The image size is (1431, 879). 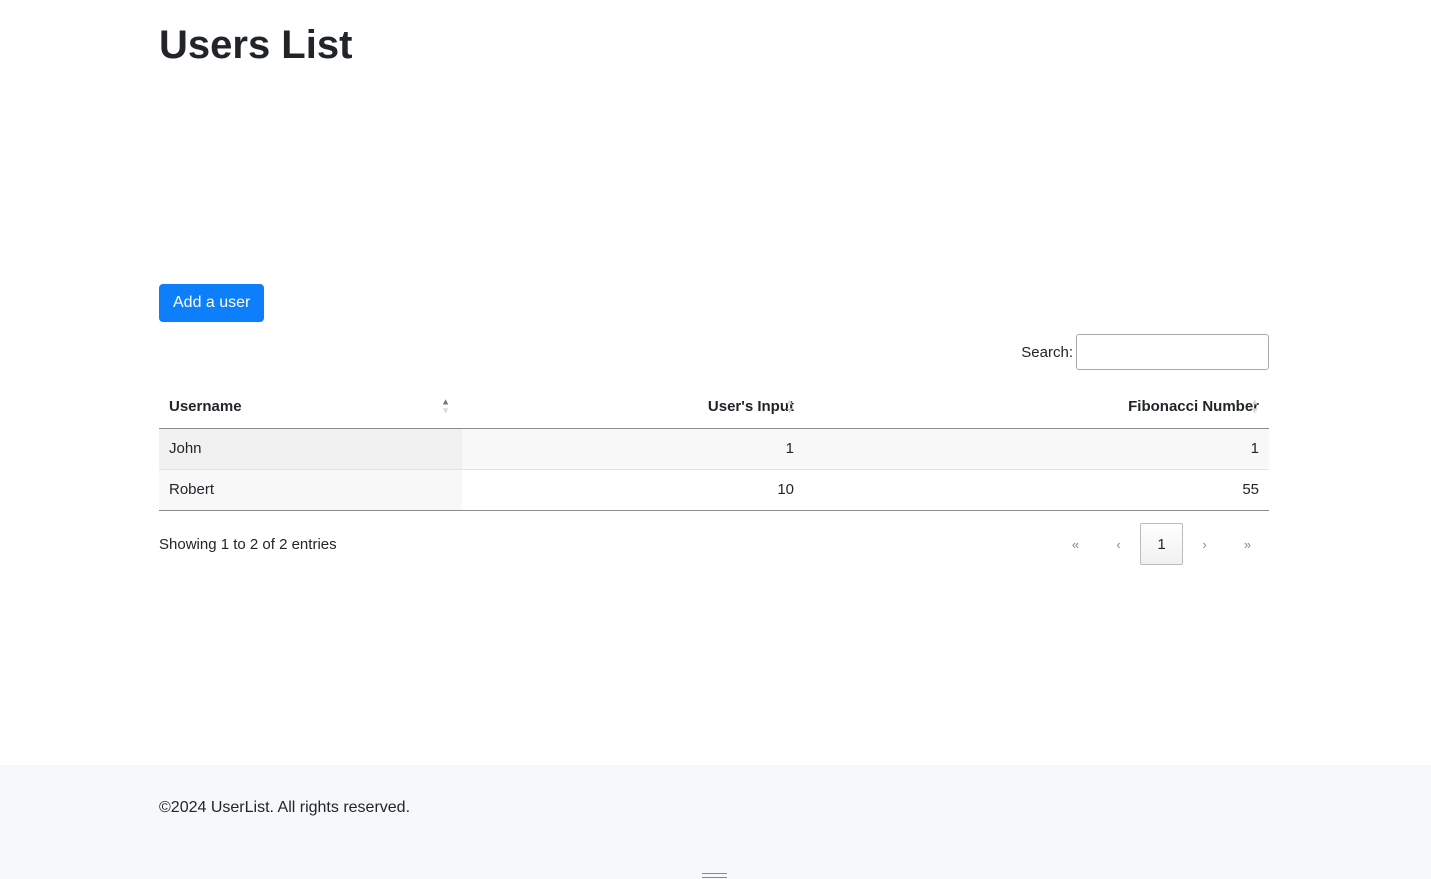 I want to click on footer-copyright: ©2024 UserList. All rights reserved., so click(x=285, y=807).